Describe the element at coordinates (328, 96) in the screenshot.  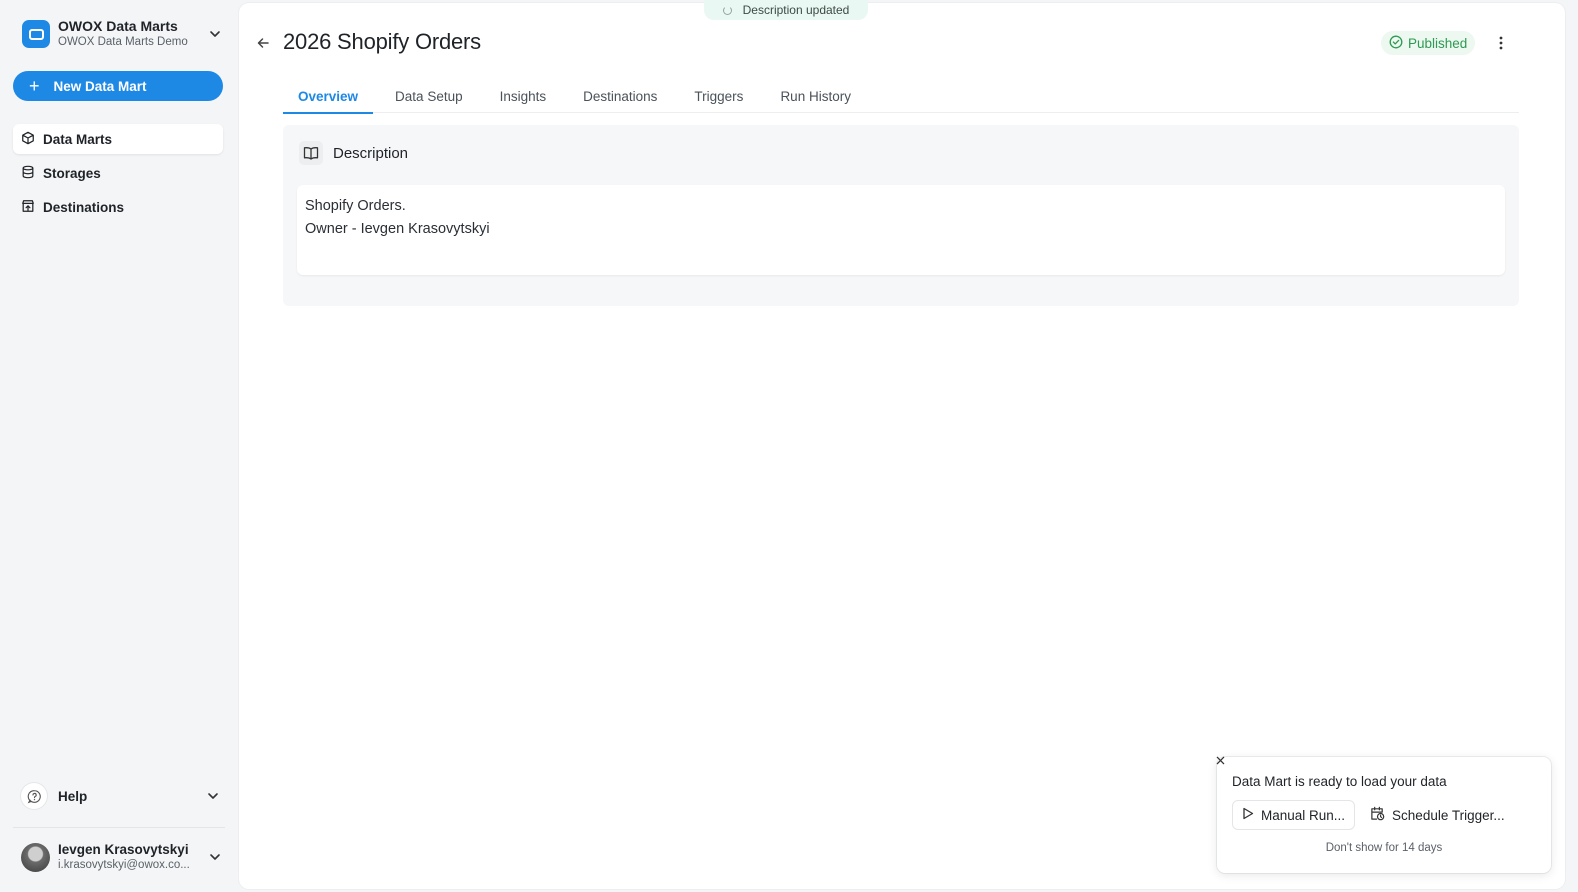
I see `tab-overview: Overview` at that location.